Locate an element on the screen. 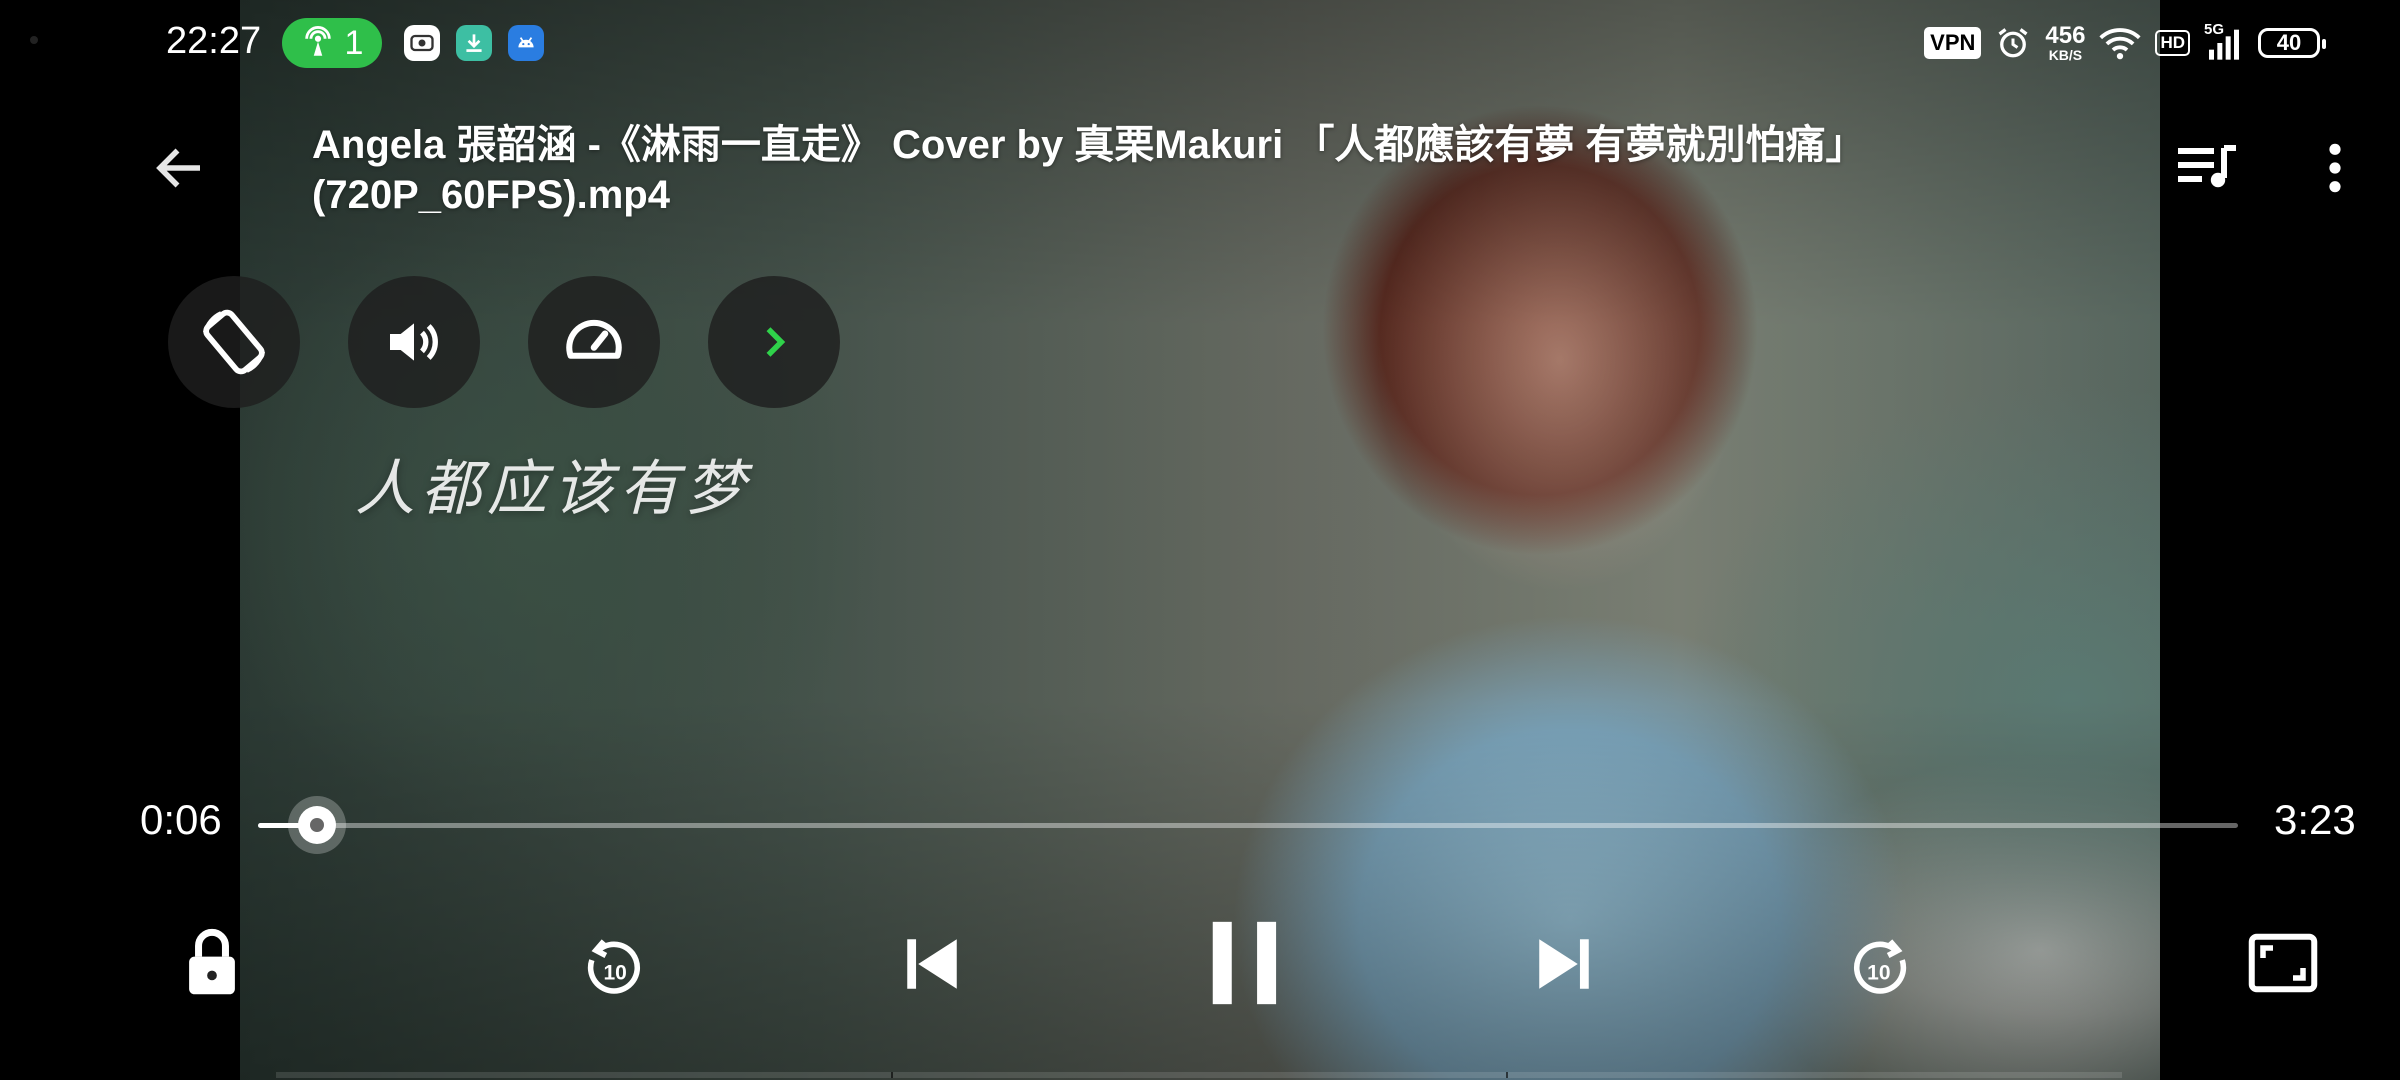 The image size is (2400, 1080). network-type: 5G is located at coordinates (2214, 29).